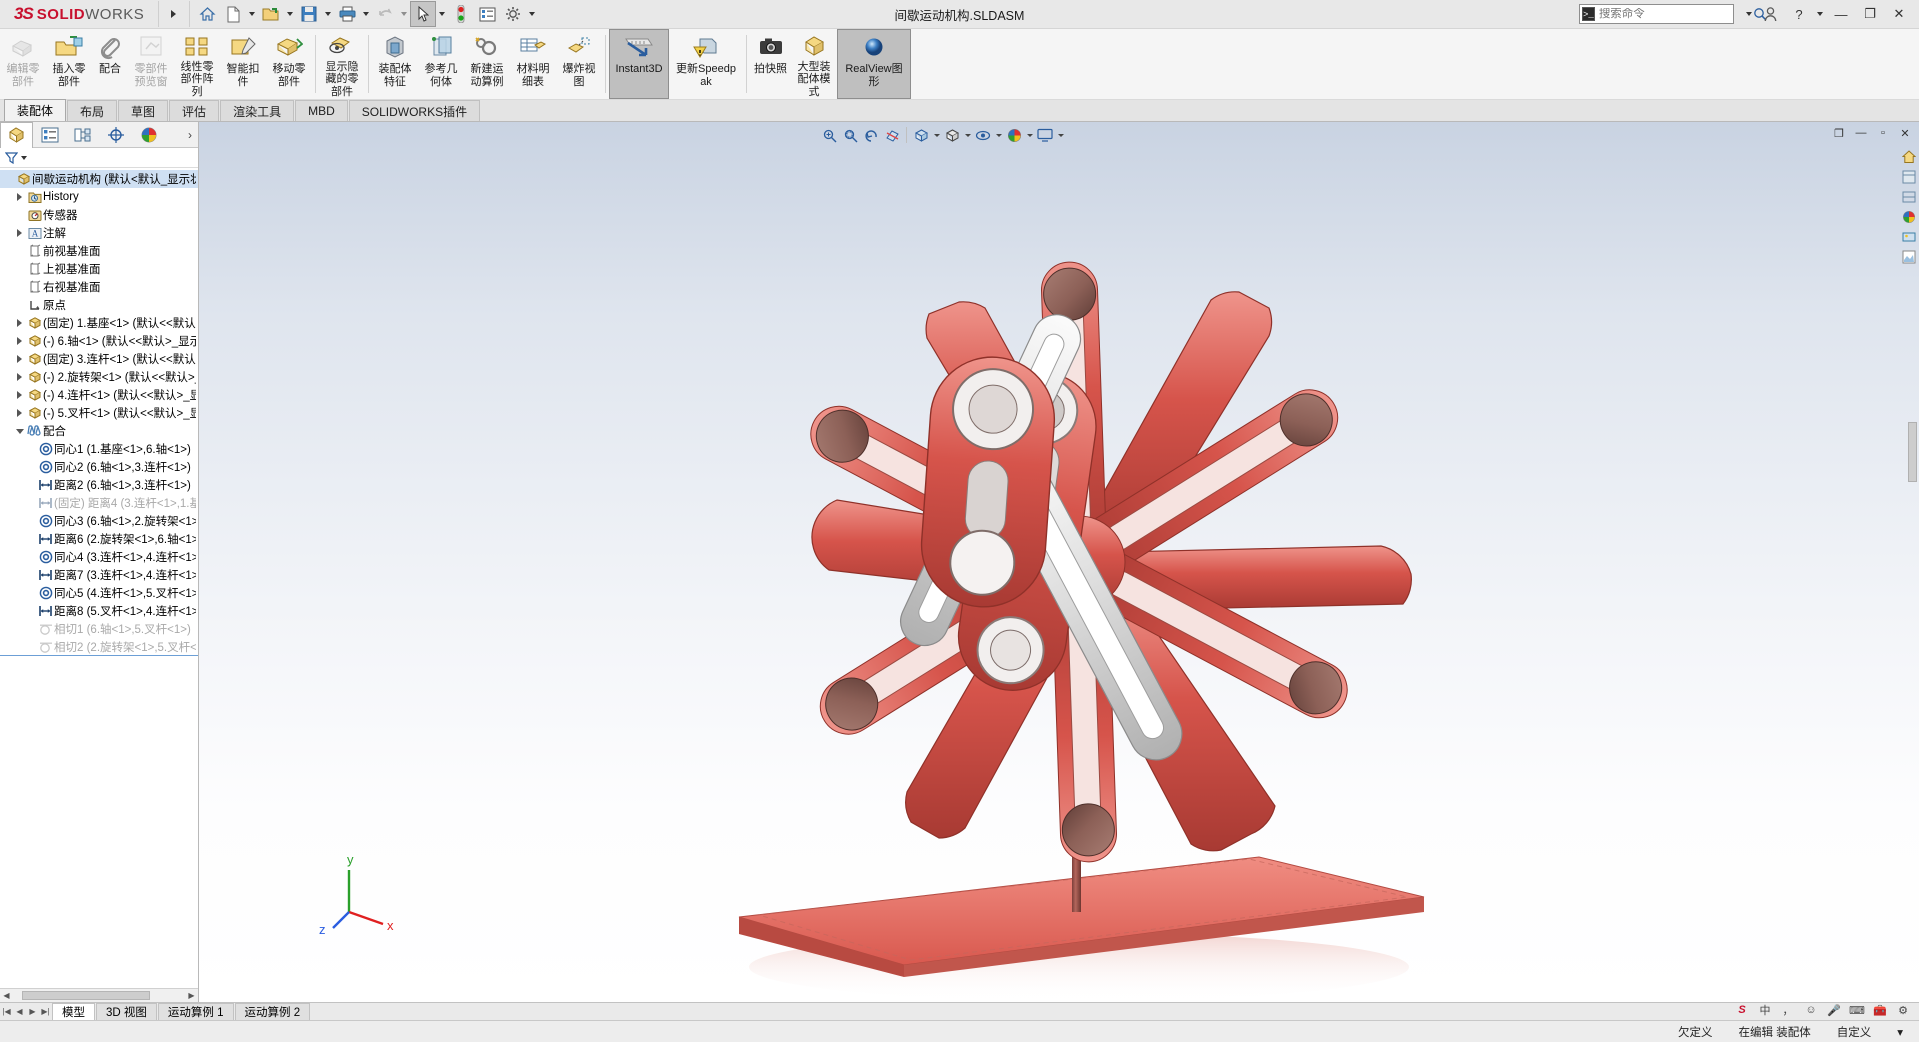 Image resolution: width=1919 pixels, height=1042 pixels. Describe the element at coordinates (99, 647) in the screenshot. I see `tree-item: 相切2 (2.旋转架<1>,5.叉杆<1>)` at that location.